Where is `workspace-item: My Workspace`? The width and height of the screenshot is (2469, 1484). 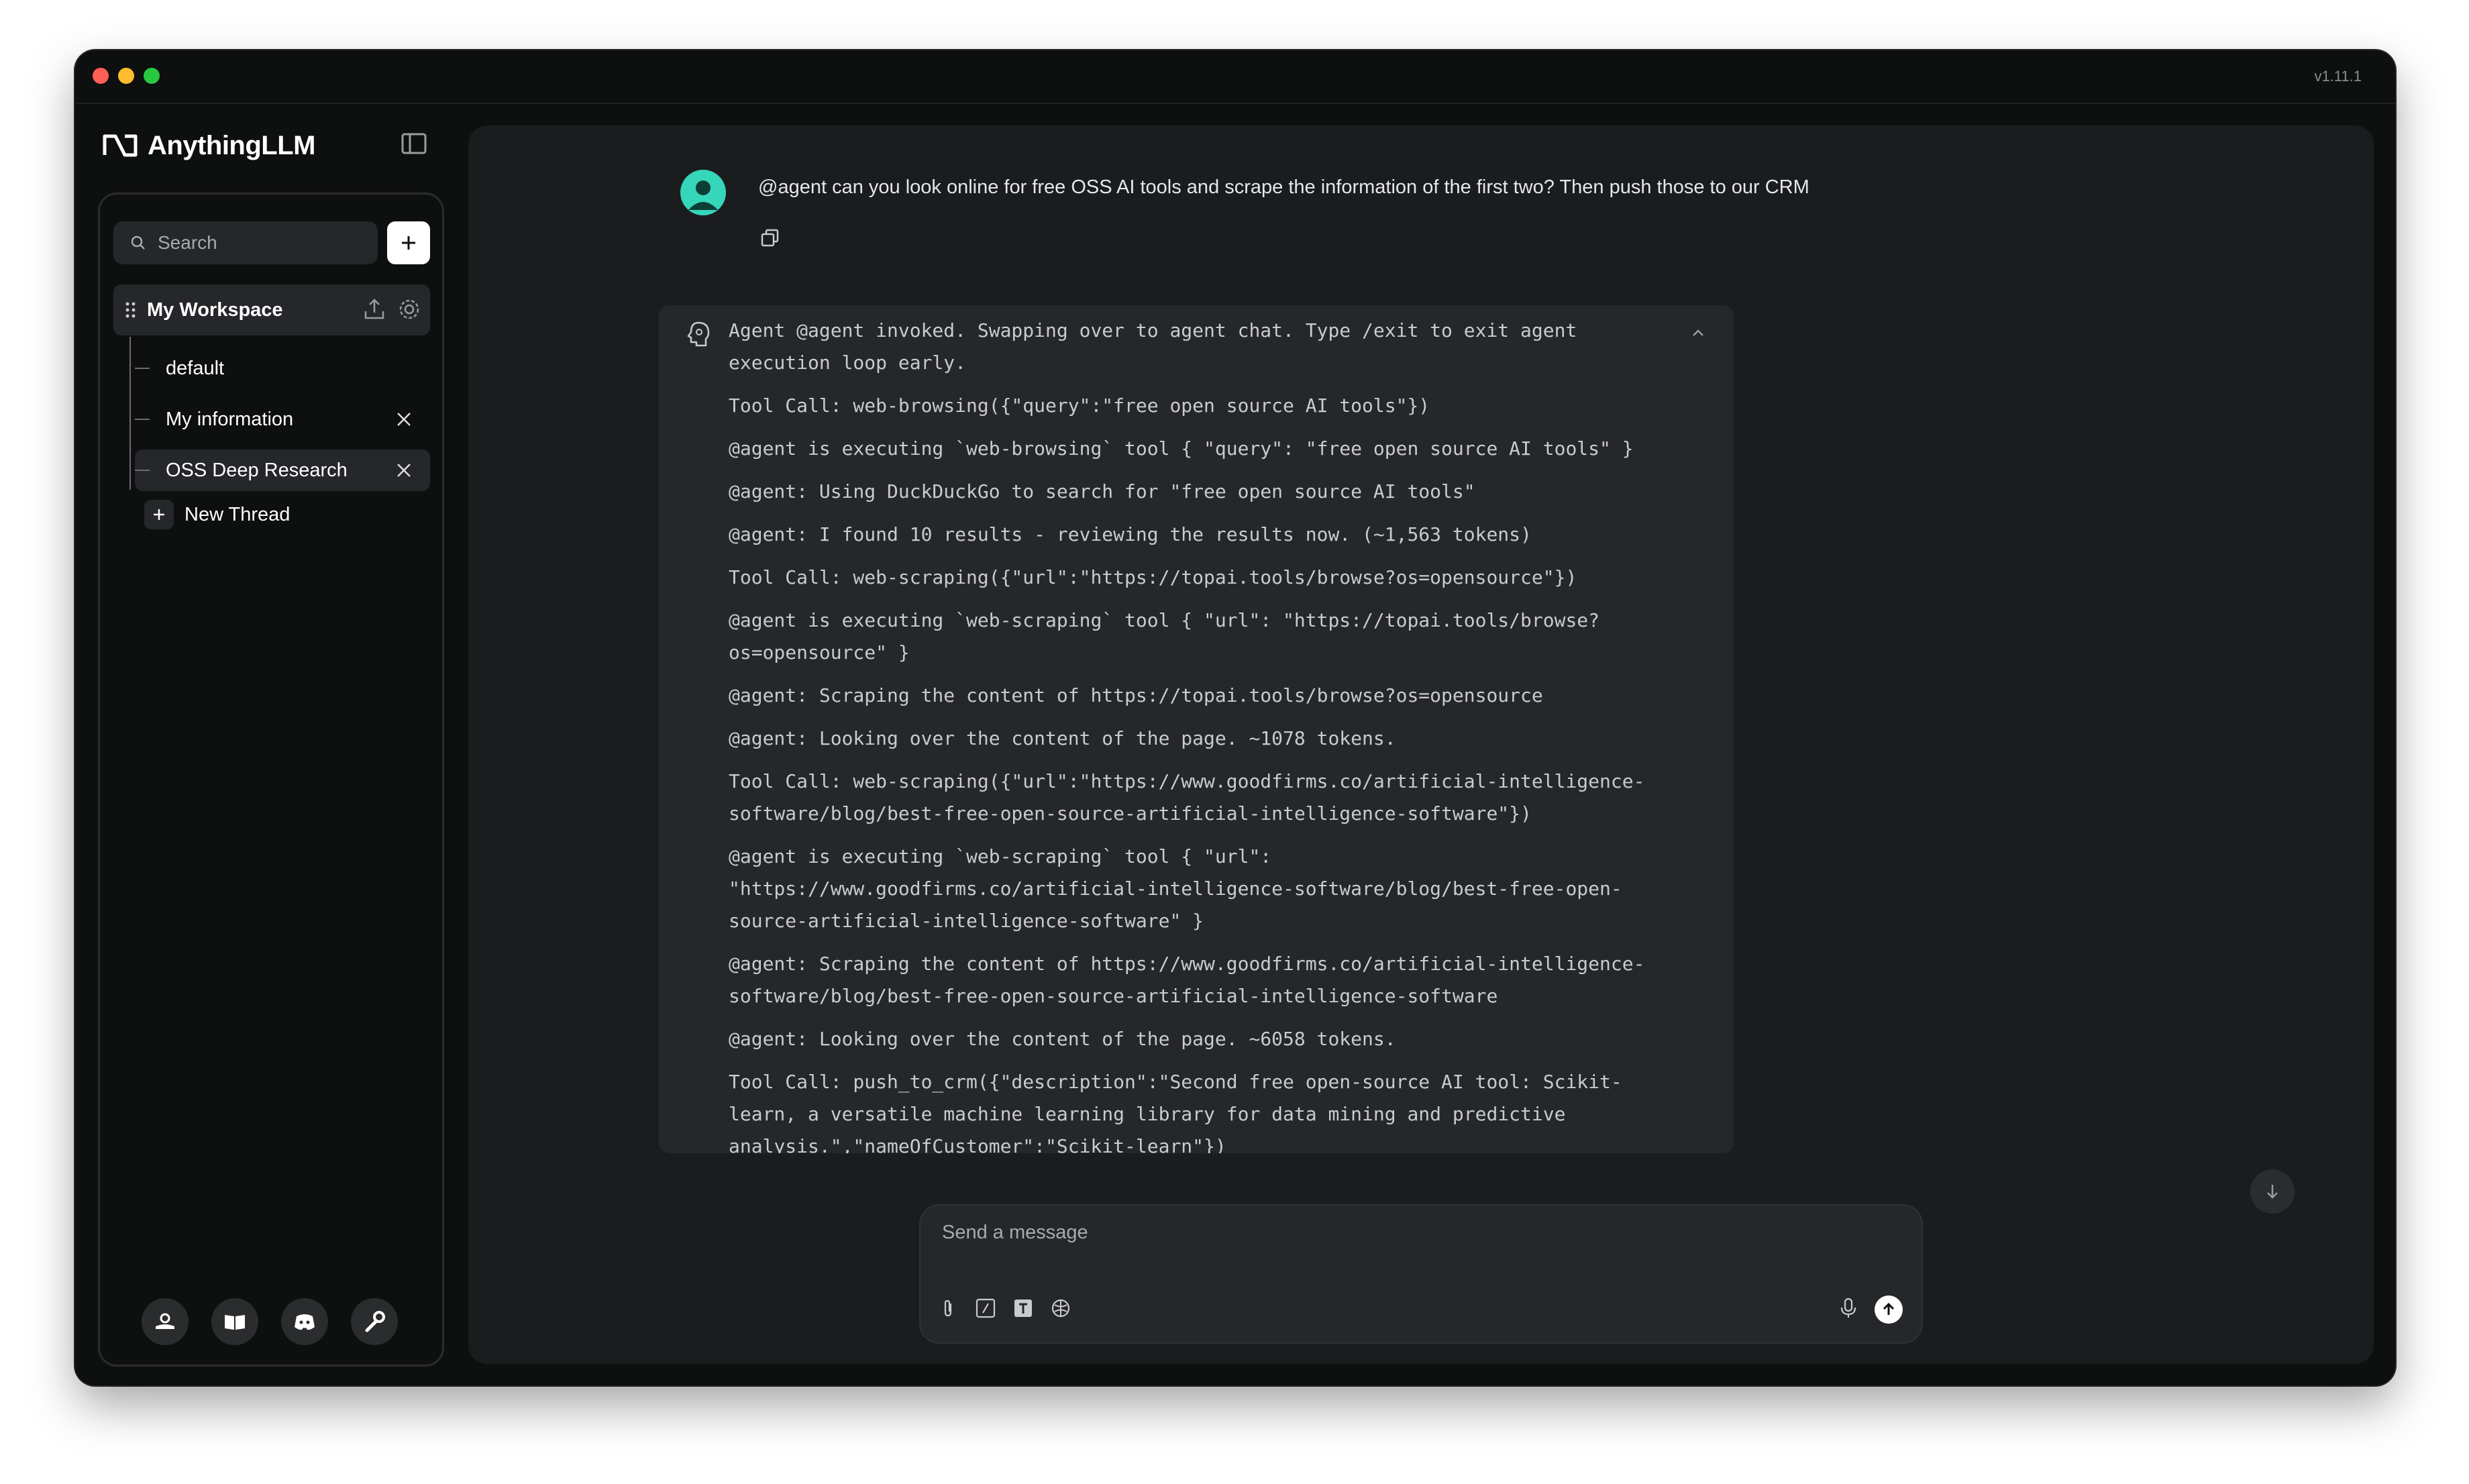
workspace-item: My Workspace is located at coordinates (272, 309).